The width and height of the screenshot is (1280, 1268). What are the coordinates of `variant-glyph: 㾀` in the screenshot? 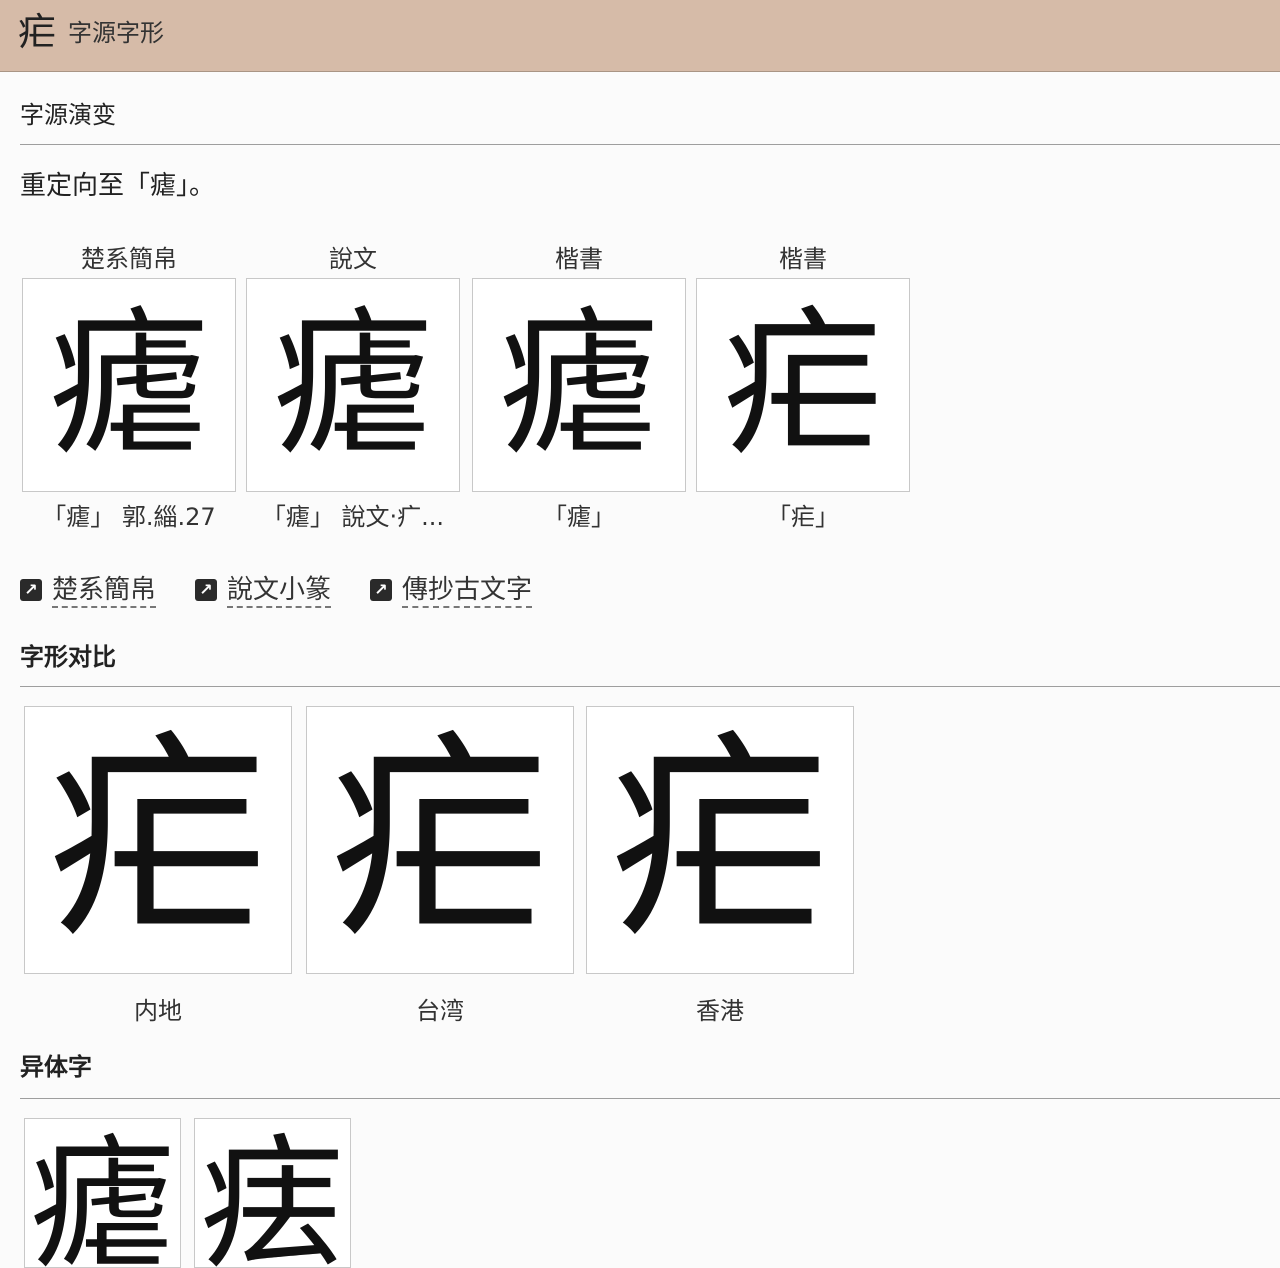 It's located at (272, 1194).